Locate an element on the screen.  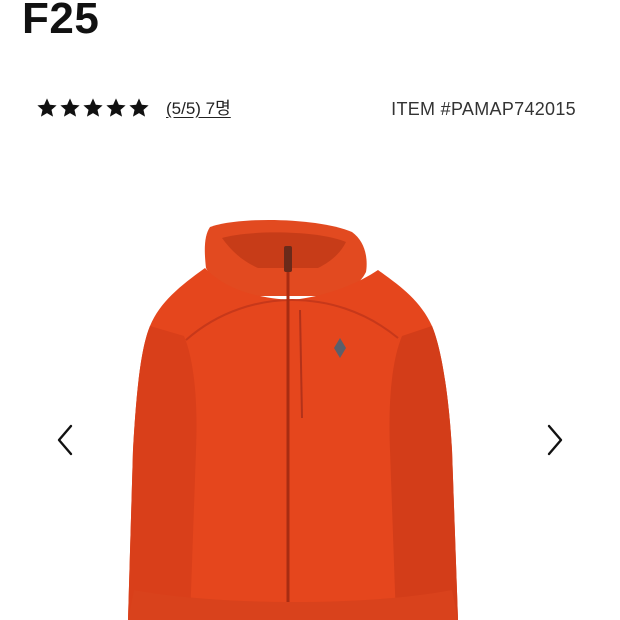
rating-row: (5/5) 7명 ITEM #PAMAP742015 is located at coordinates (306, 109).